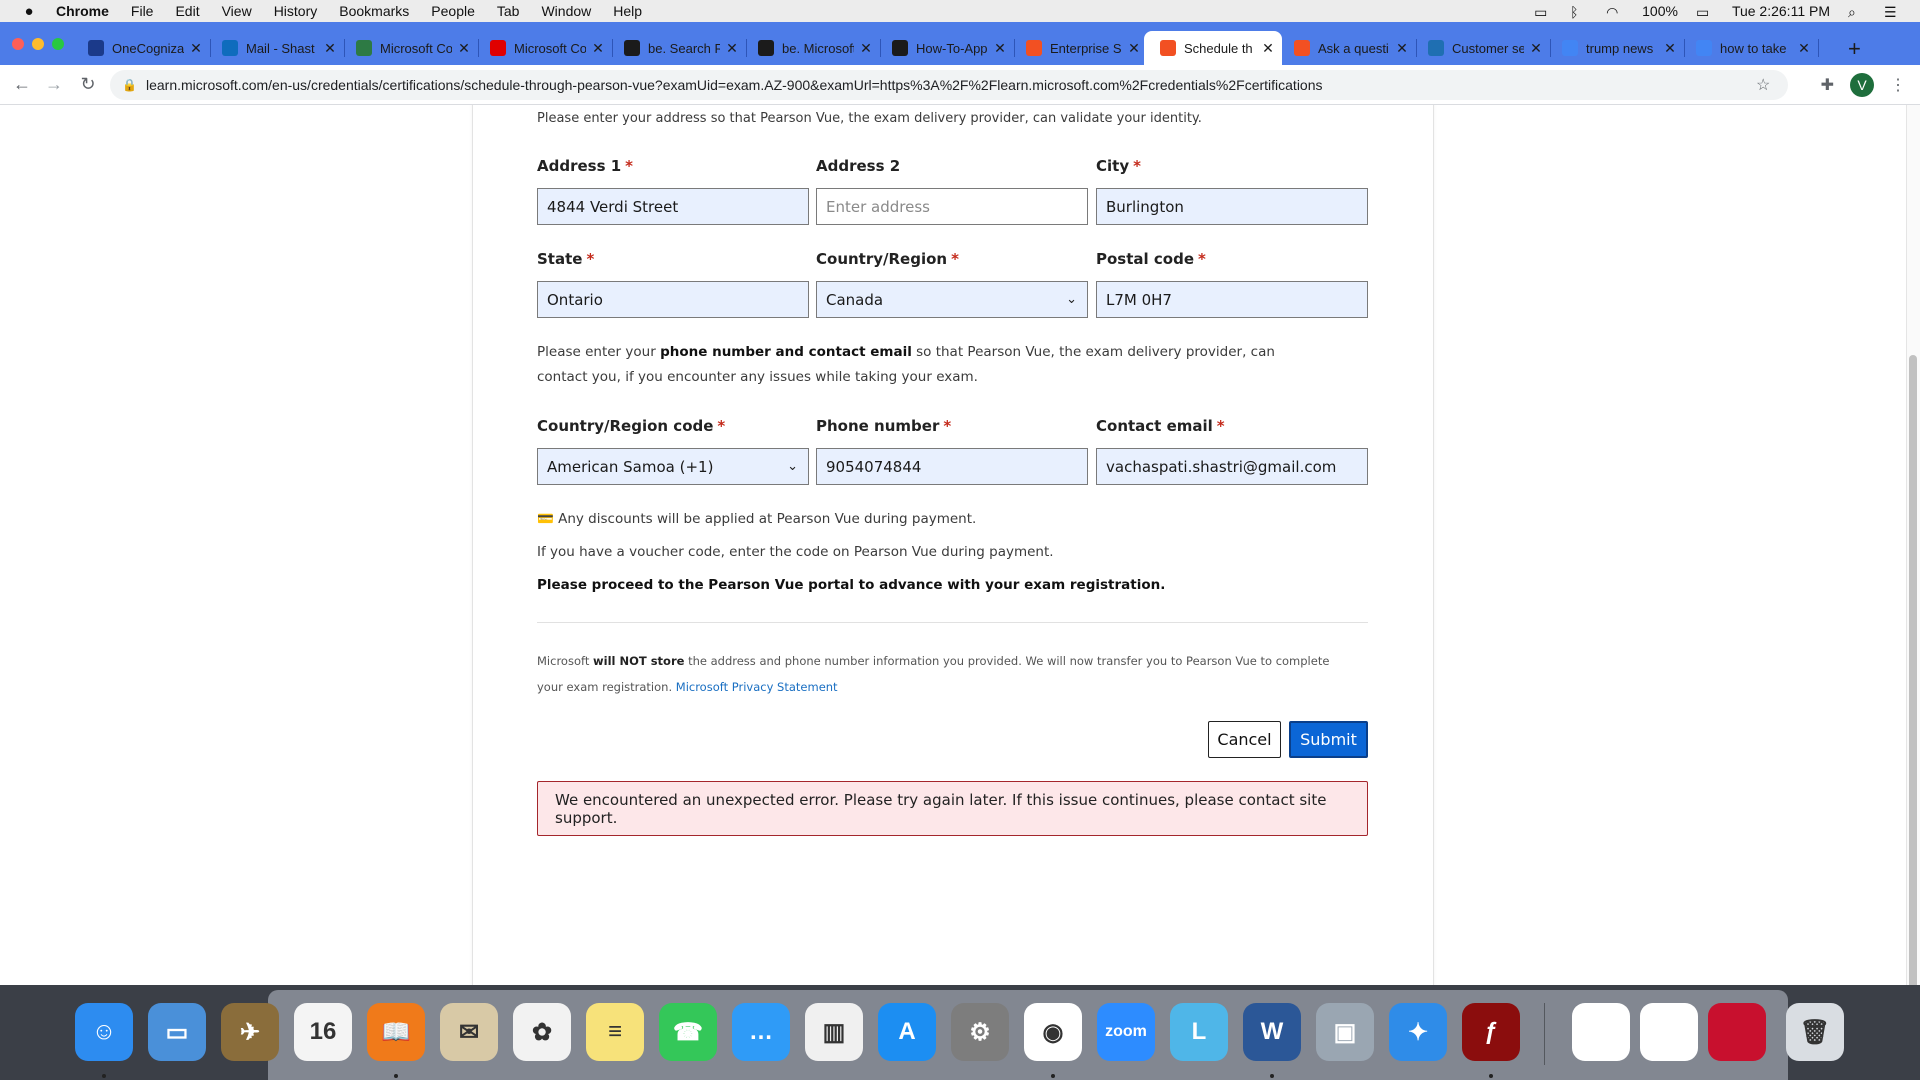 The image size is (1920, 1080). Describe the element at coordinates (1898, 85) in the screenshot. I see `chrome-menu-icon: ⋮` at that location.